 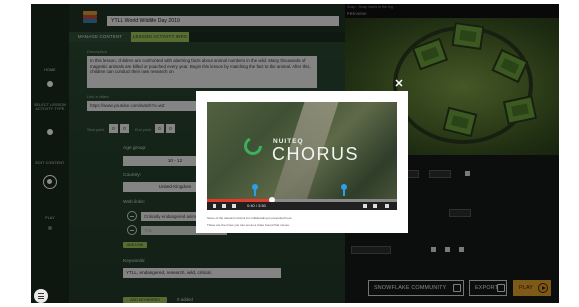 What do you see at coordinates (344, 190) in the screenshot?
I see `end-marker-icon` at bounding box center [344, 190].